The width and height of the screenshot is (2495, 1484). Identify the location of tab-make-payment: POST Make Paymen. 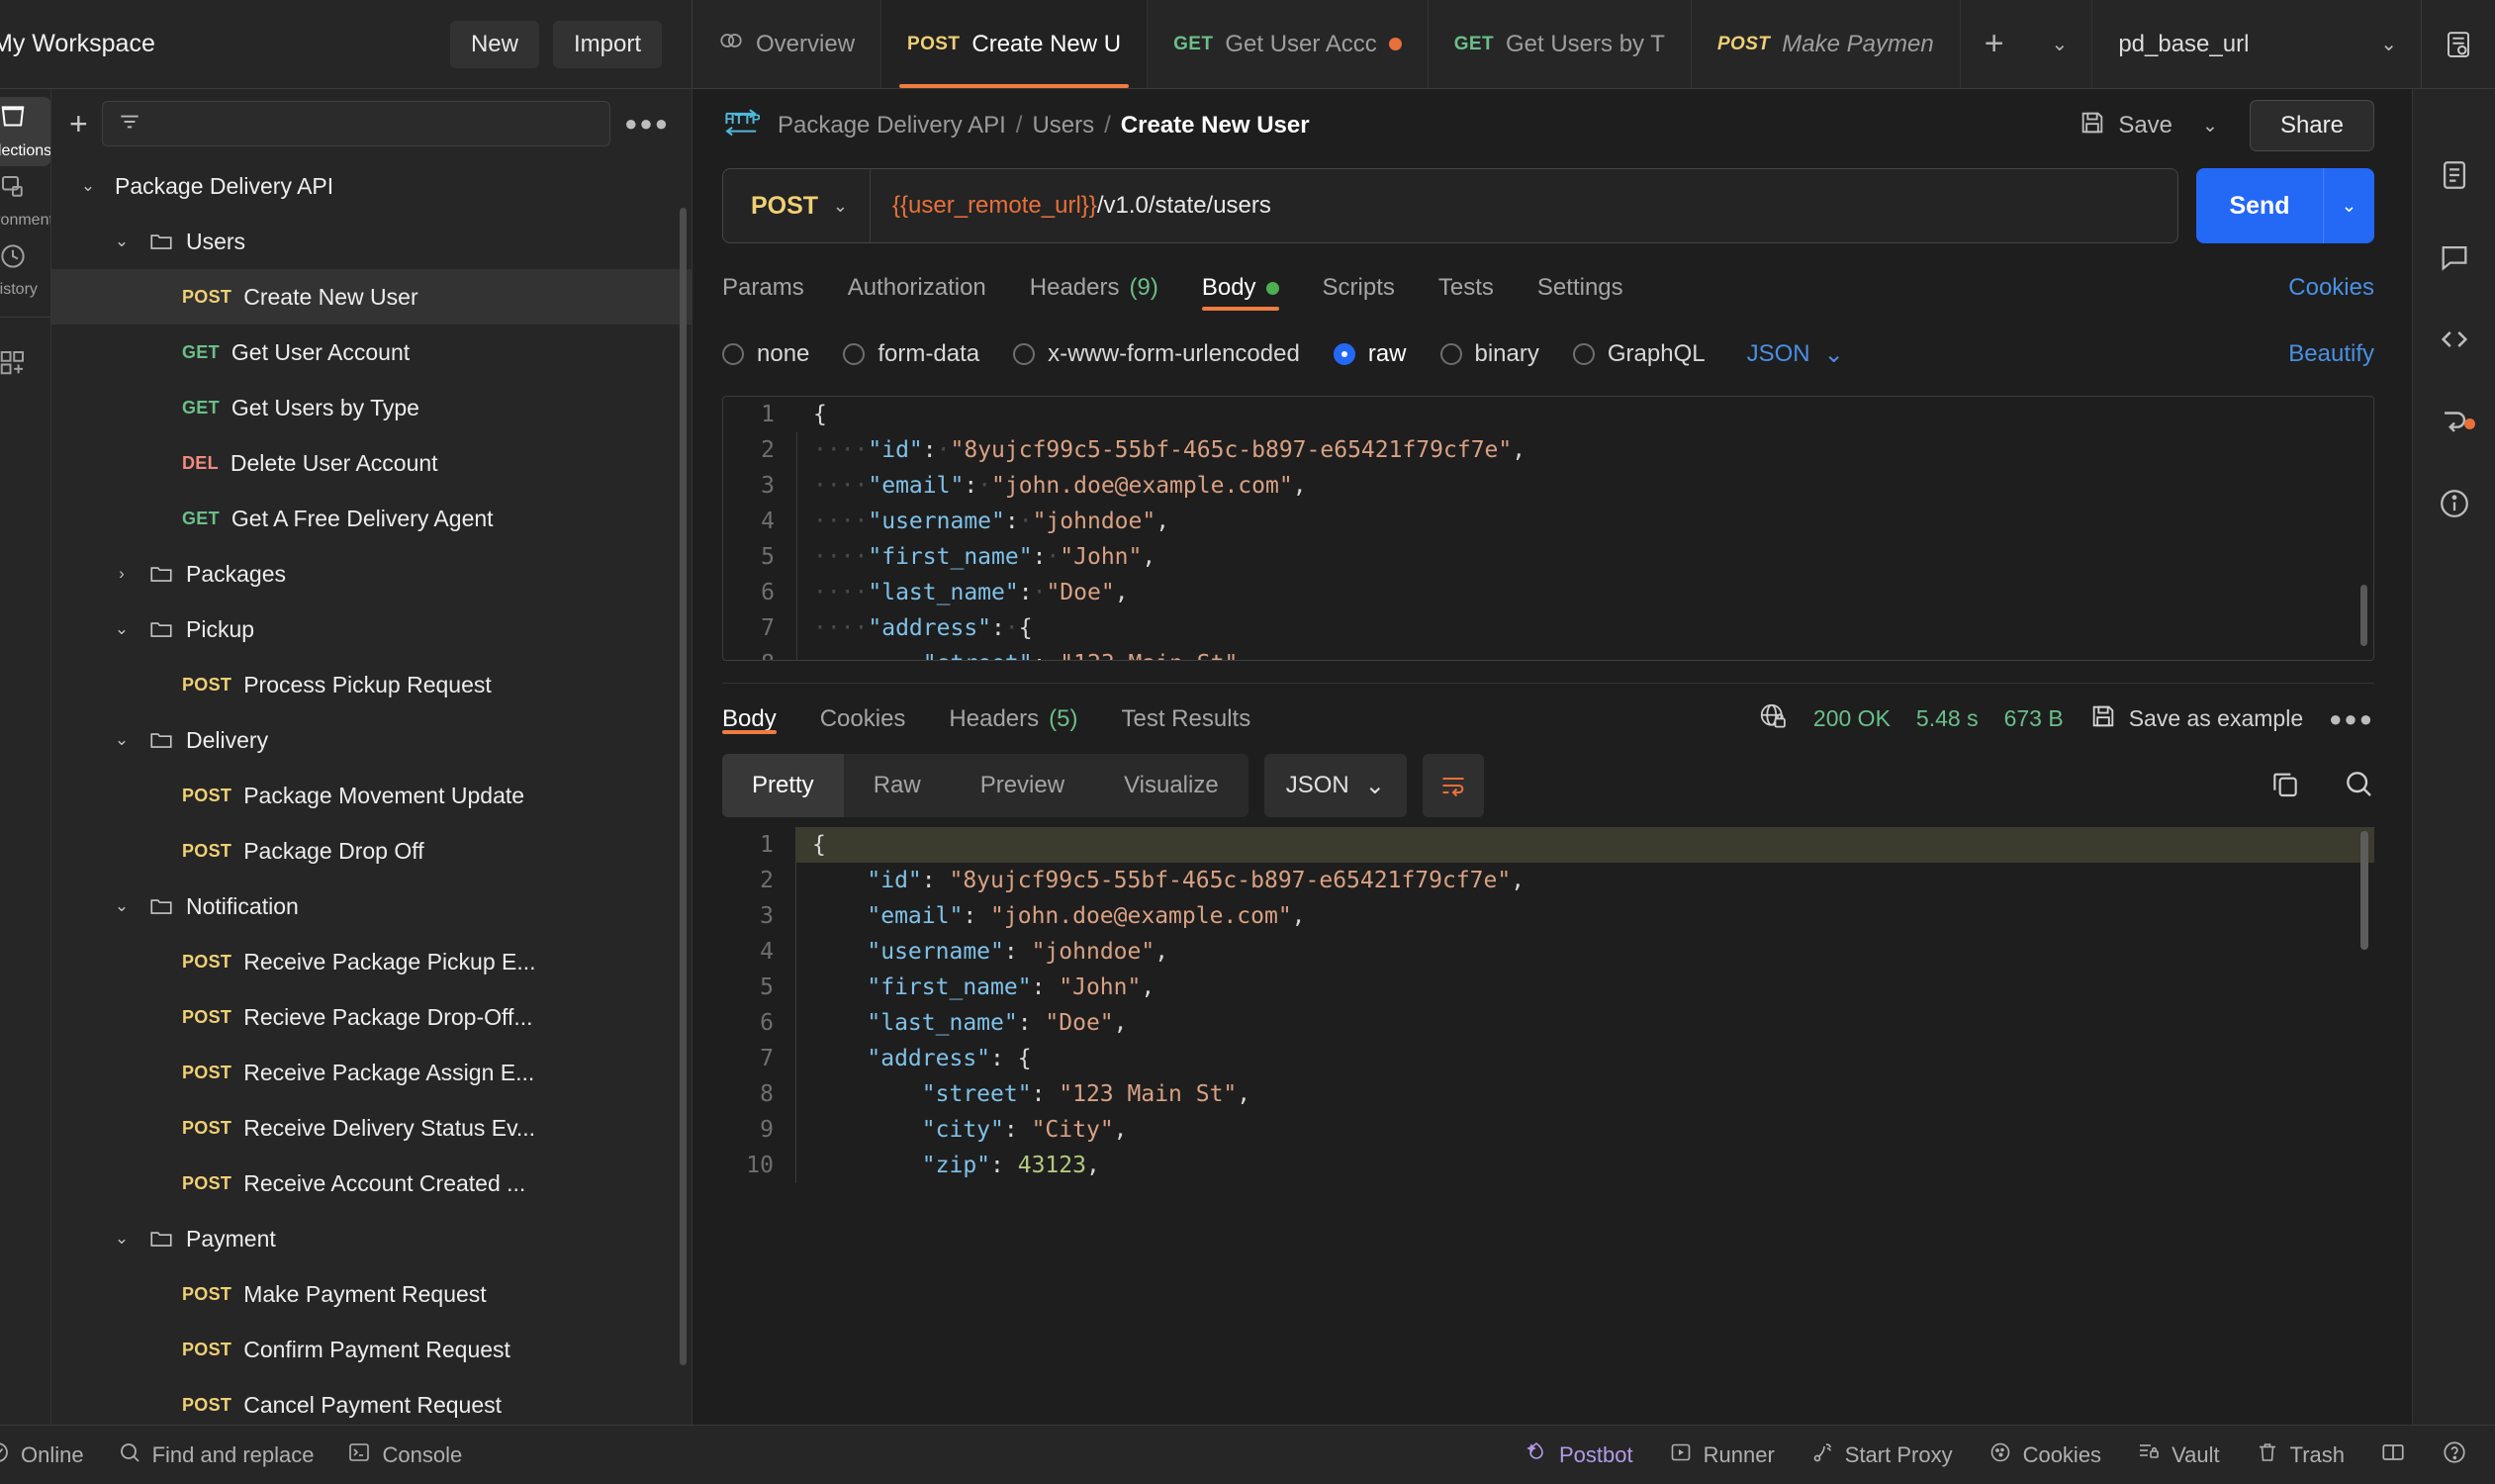
(1826, 44).